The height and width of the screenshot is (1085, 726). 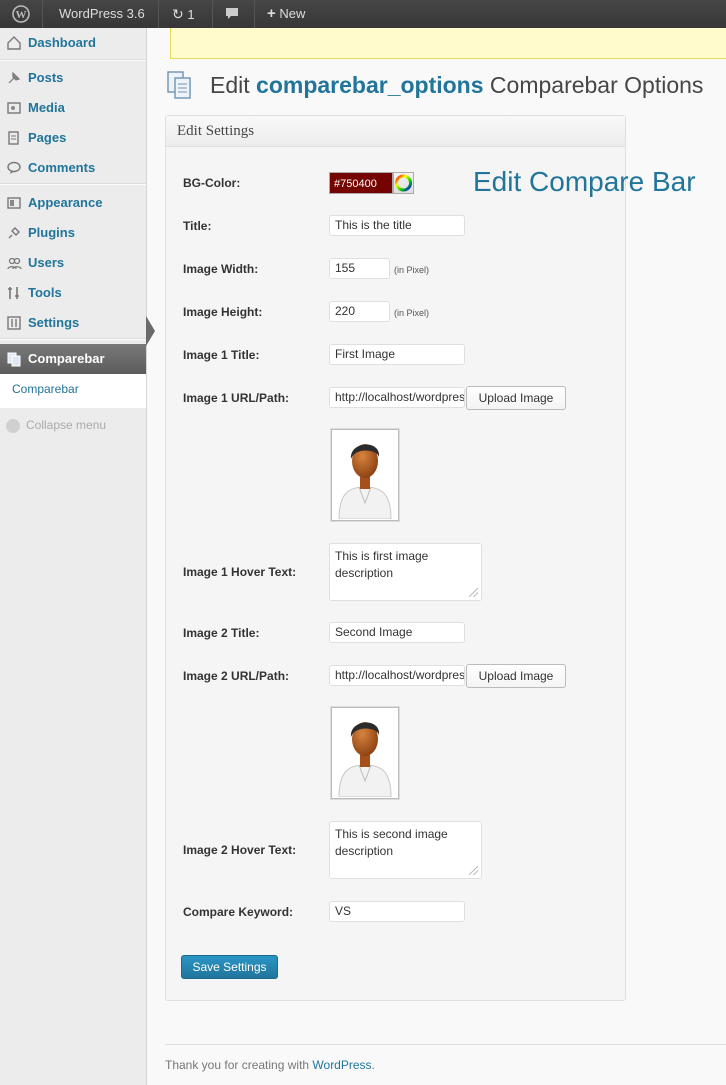 What do you see at coordinates (191, 14) in the screenshot?
I see `updates-count: 1` at bounding box center [191, 14].